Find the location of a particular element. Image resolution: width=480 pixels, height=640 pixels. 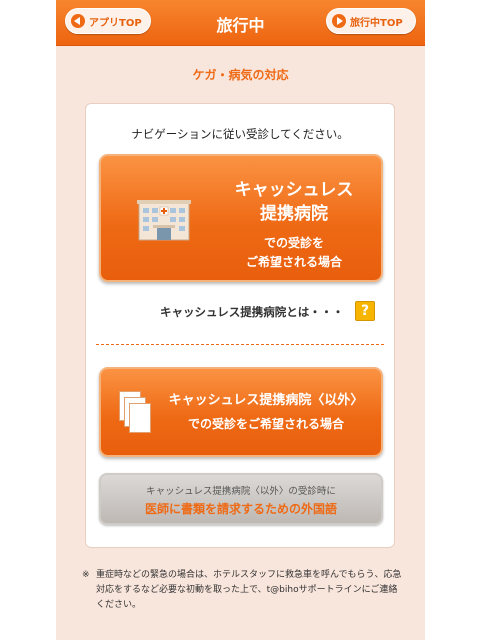

cashless-sub-line2: ご希望される場合 is located at coordinates (293, 262).